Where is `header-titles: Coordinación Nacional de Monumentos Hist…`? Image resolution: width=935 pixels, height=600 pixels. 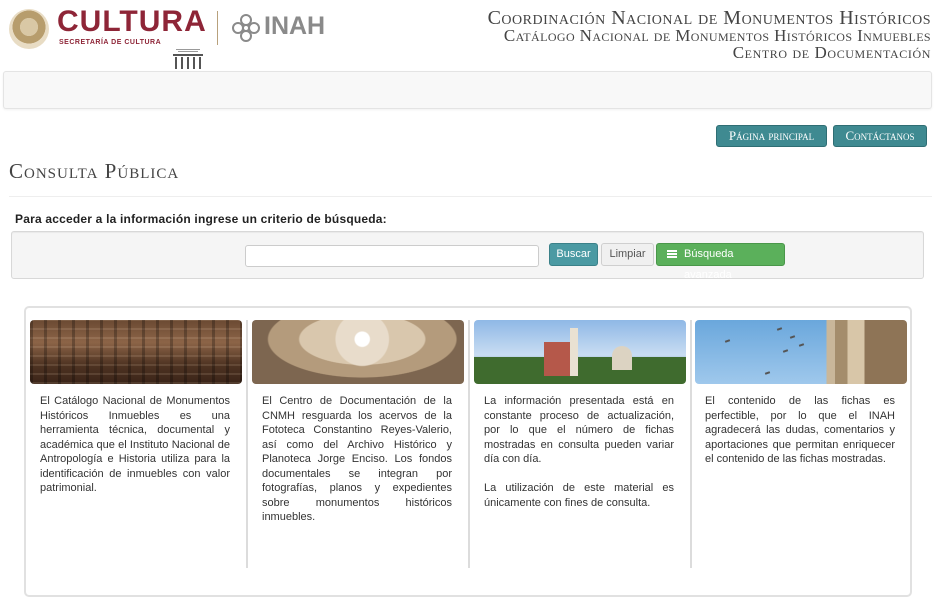 header-titles: Coordinación Nacional de Monumentos Hist… is located at coordinates (709, 34).